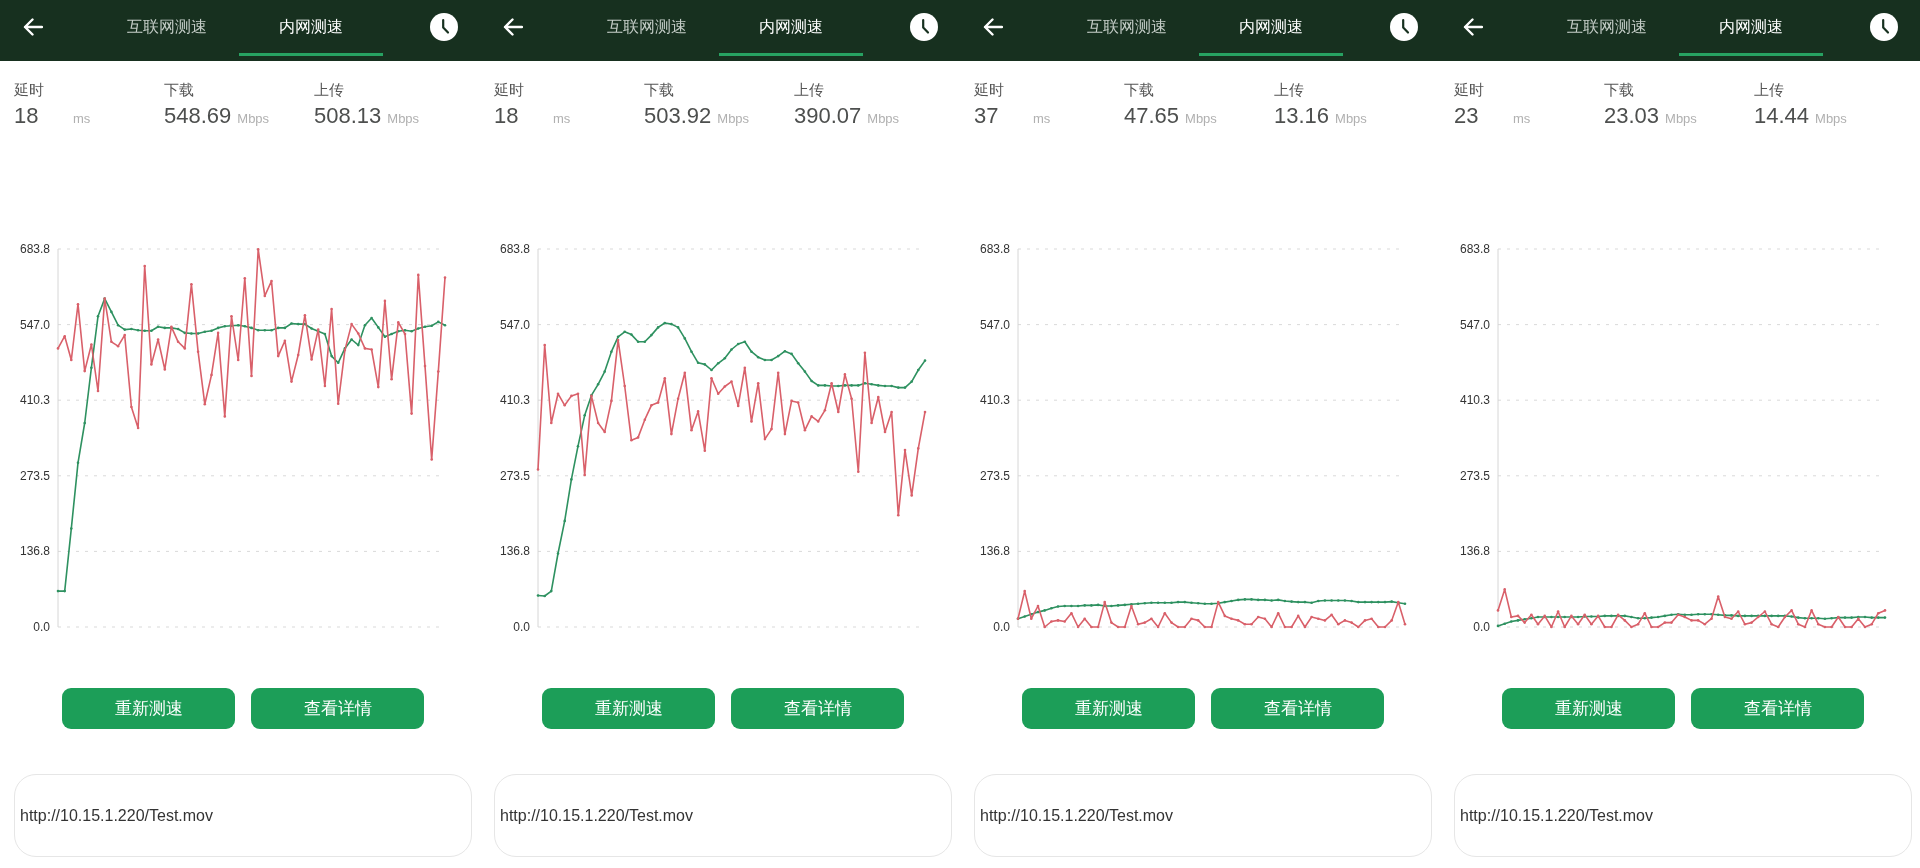 Image resolution: width=1920 pixels, height=868 pixels. Describe the element at coordinates (198, 116) in the screenshot. I see `stat-value: 548.69` at that location.